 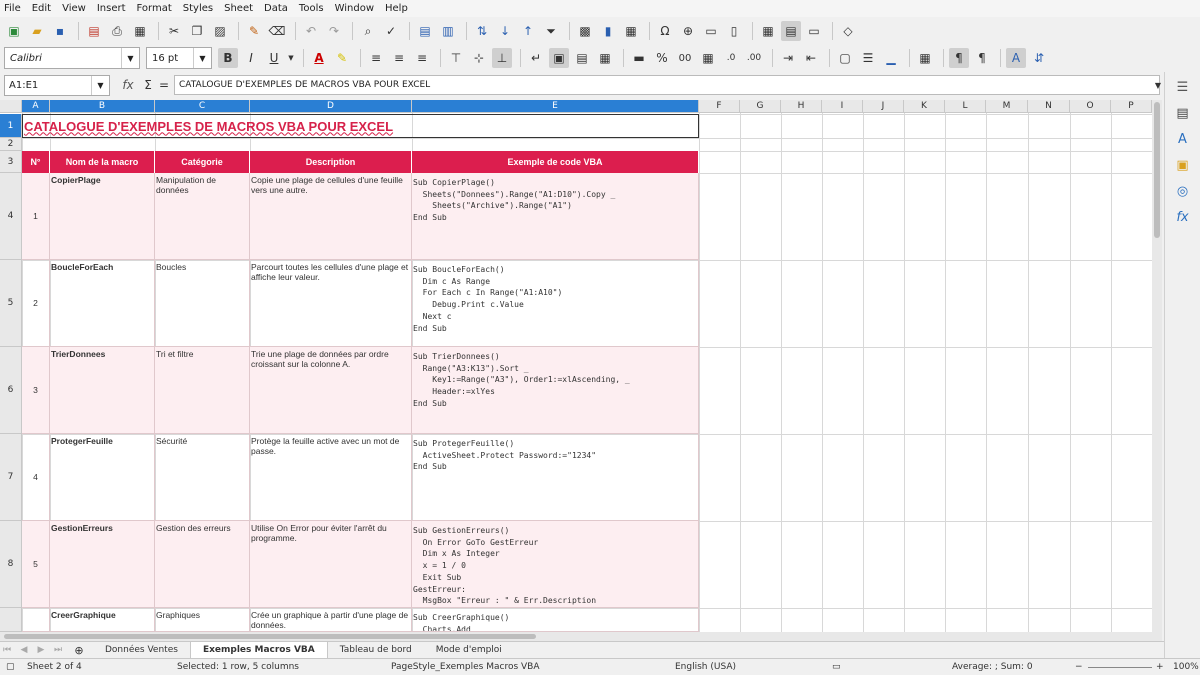 I want to click on menu-item-tools: Tools, so click(x=311, y=8).